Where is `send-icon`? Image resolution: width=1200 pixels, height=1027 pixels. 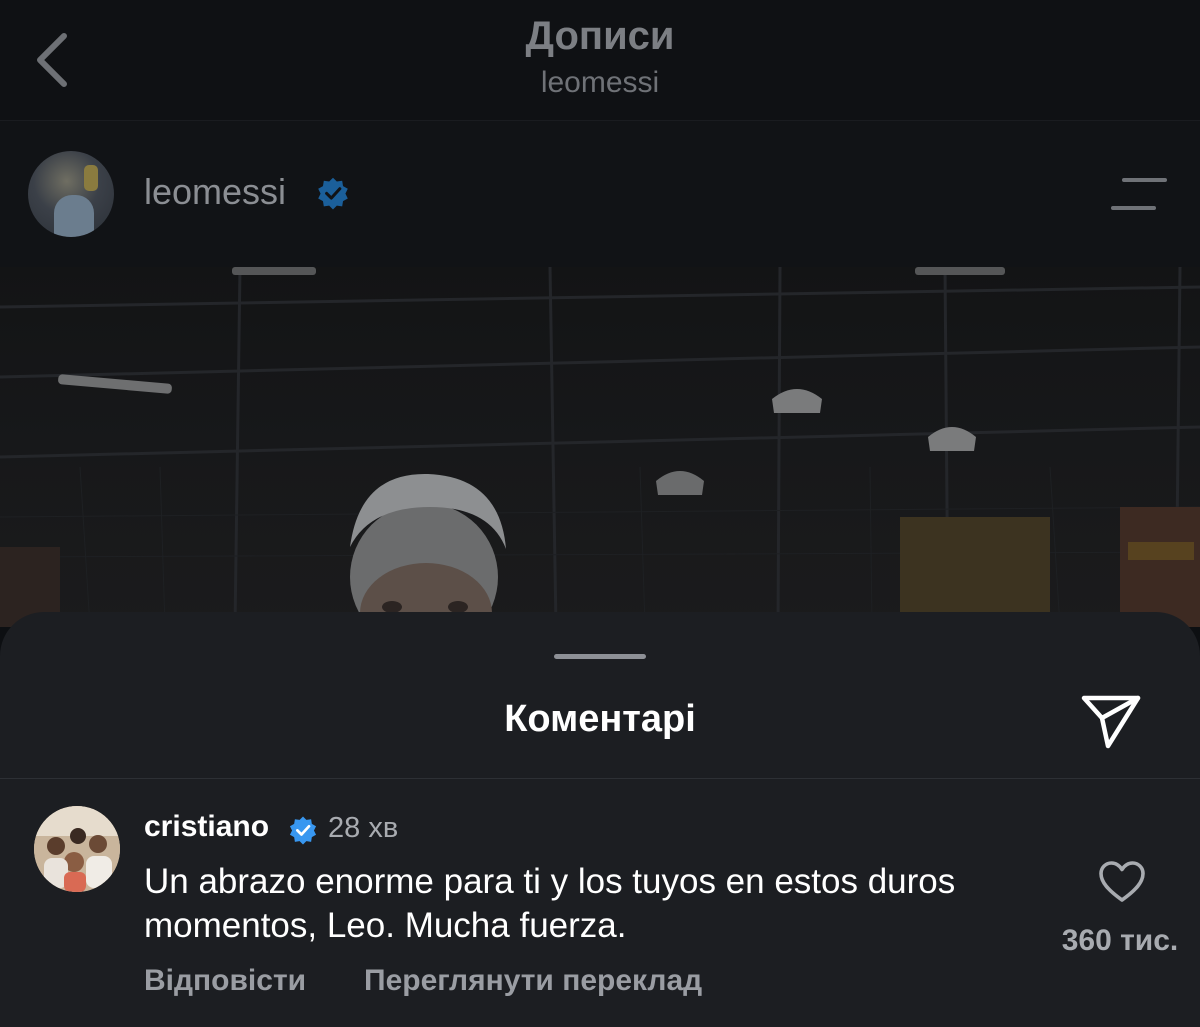 send-icon is located at coordinates (1111, 722).